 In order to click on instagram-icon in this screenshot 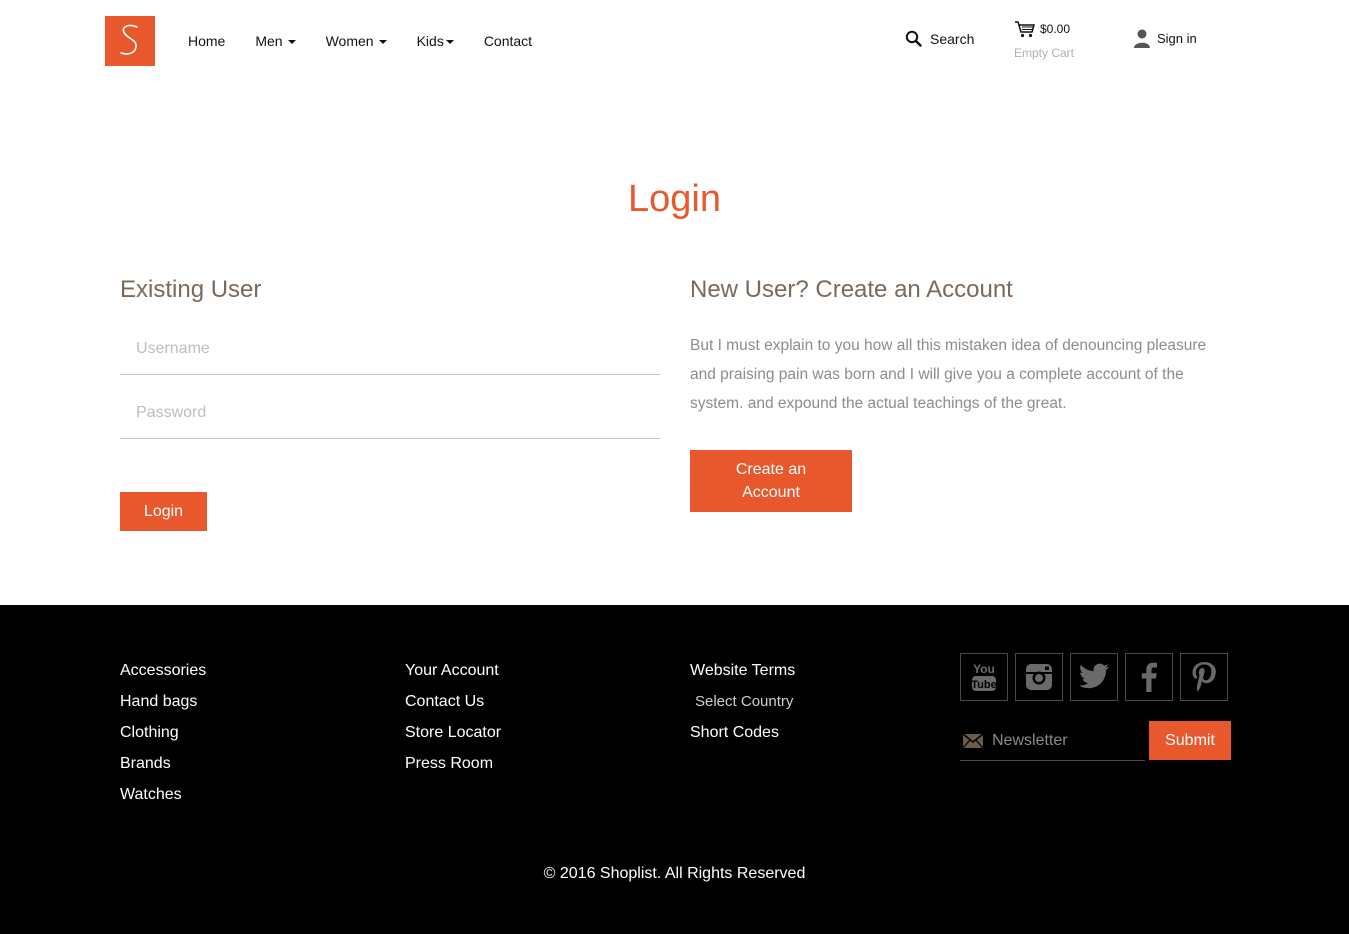, I will do `click(1039, 677)`.